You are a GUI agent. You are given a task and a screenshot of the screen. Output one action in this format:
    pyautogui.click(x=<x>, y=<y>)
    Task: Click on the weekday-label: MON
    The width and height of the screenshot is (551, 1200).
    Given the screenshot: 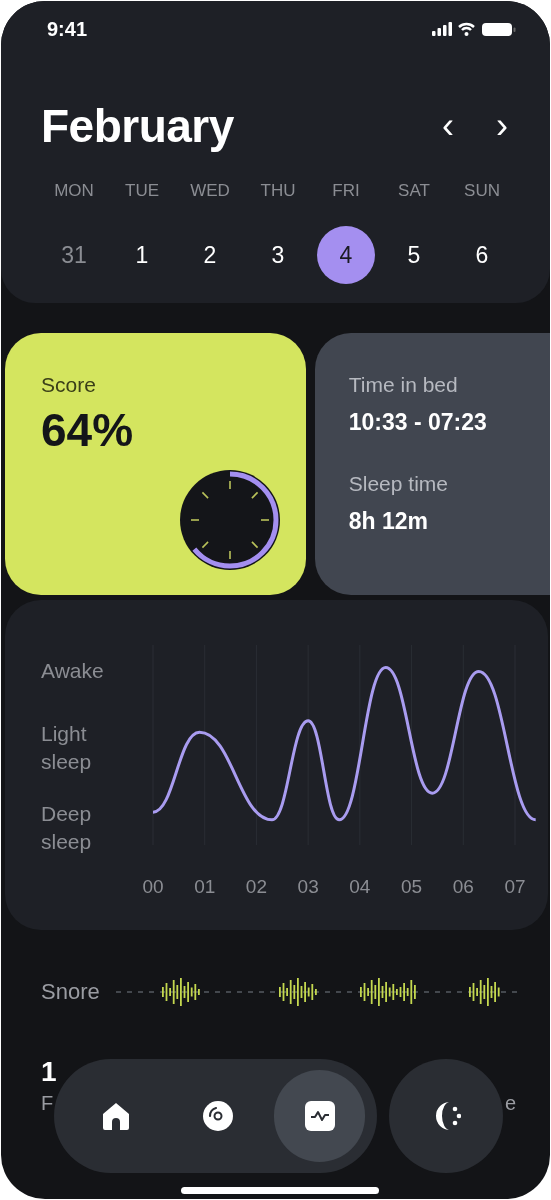 What is the action you would take?
    pyautogui.click(x=74, y=191)
    